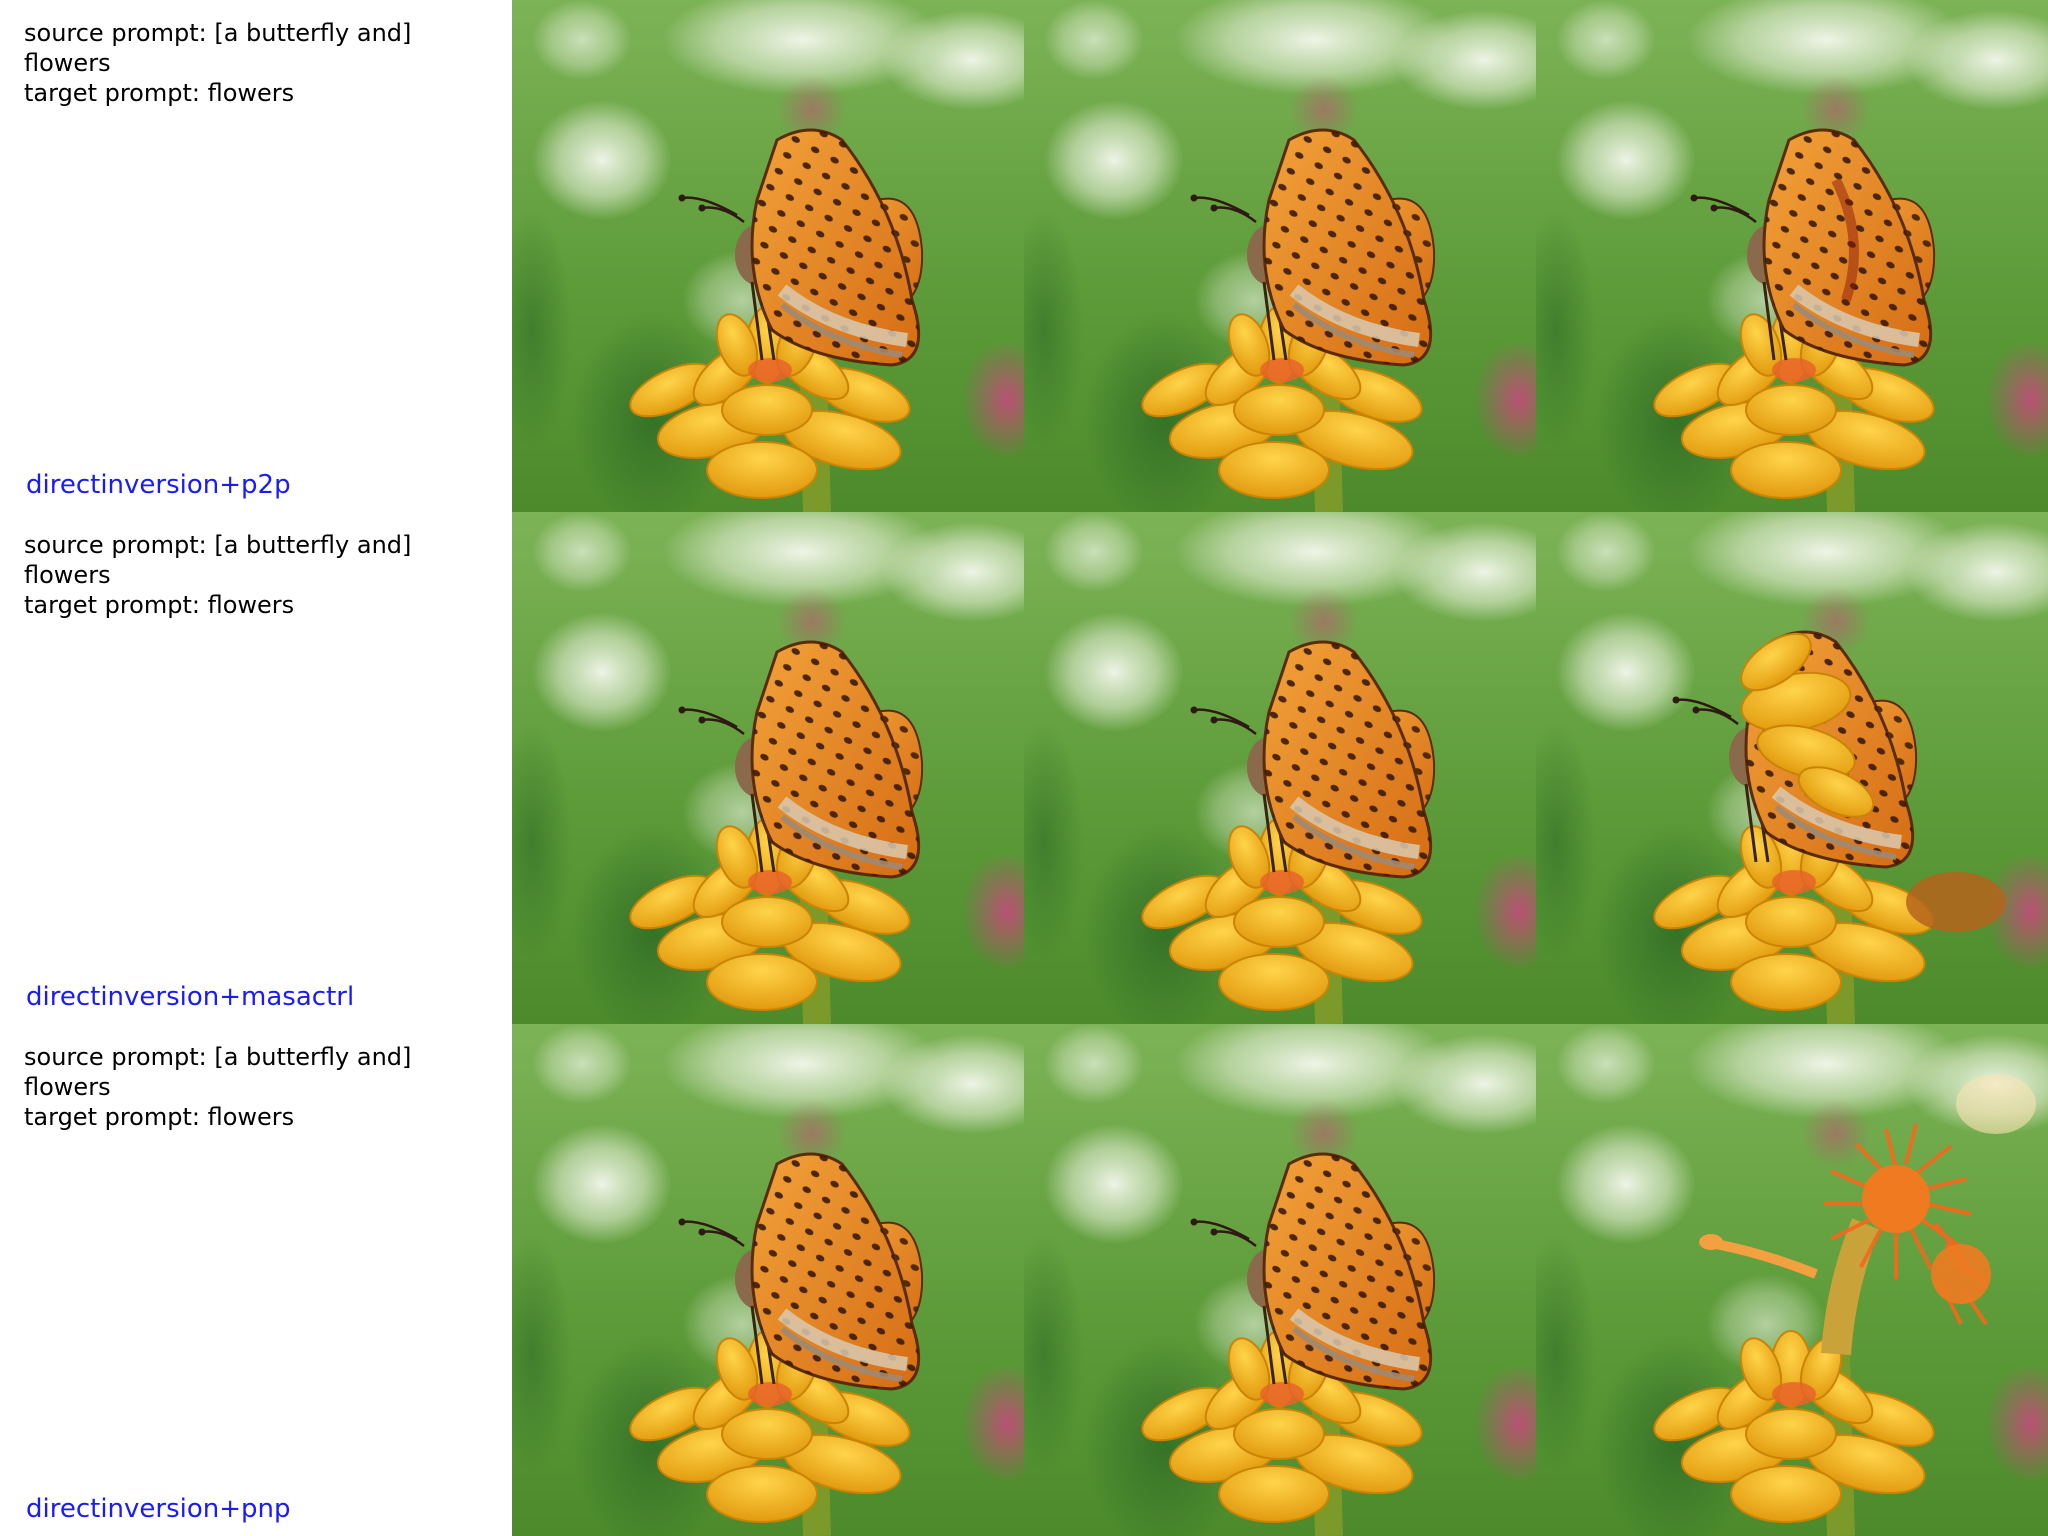  What do you see at coordinates (190, 997) in the screenshot?
I see `method-name: directinversion+masactrl` at bounding box center [190, 997].